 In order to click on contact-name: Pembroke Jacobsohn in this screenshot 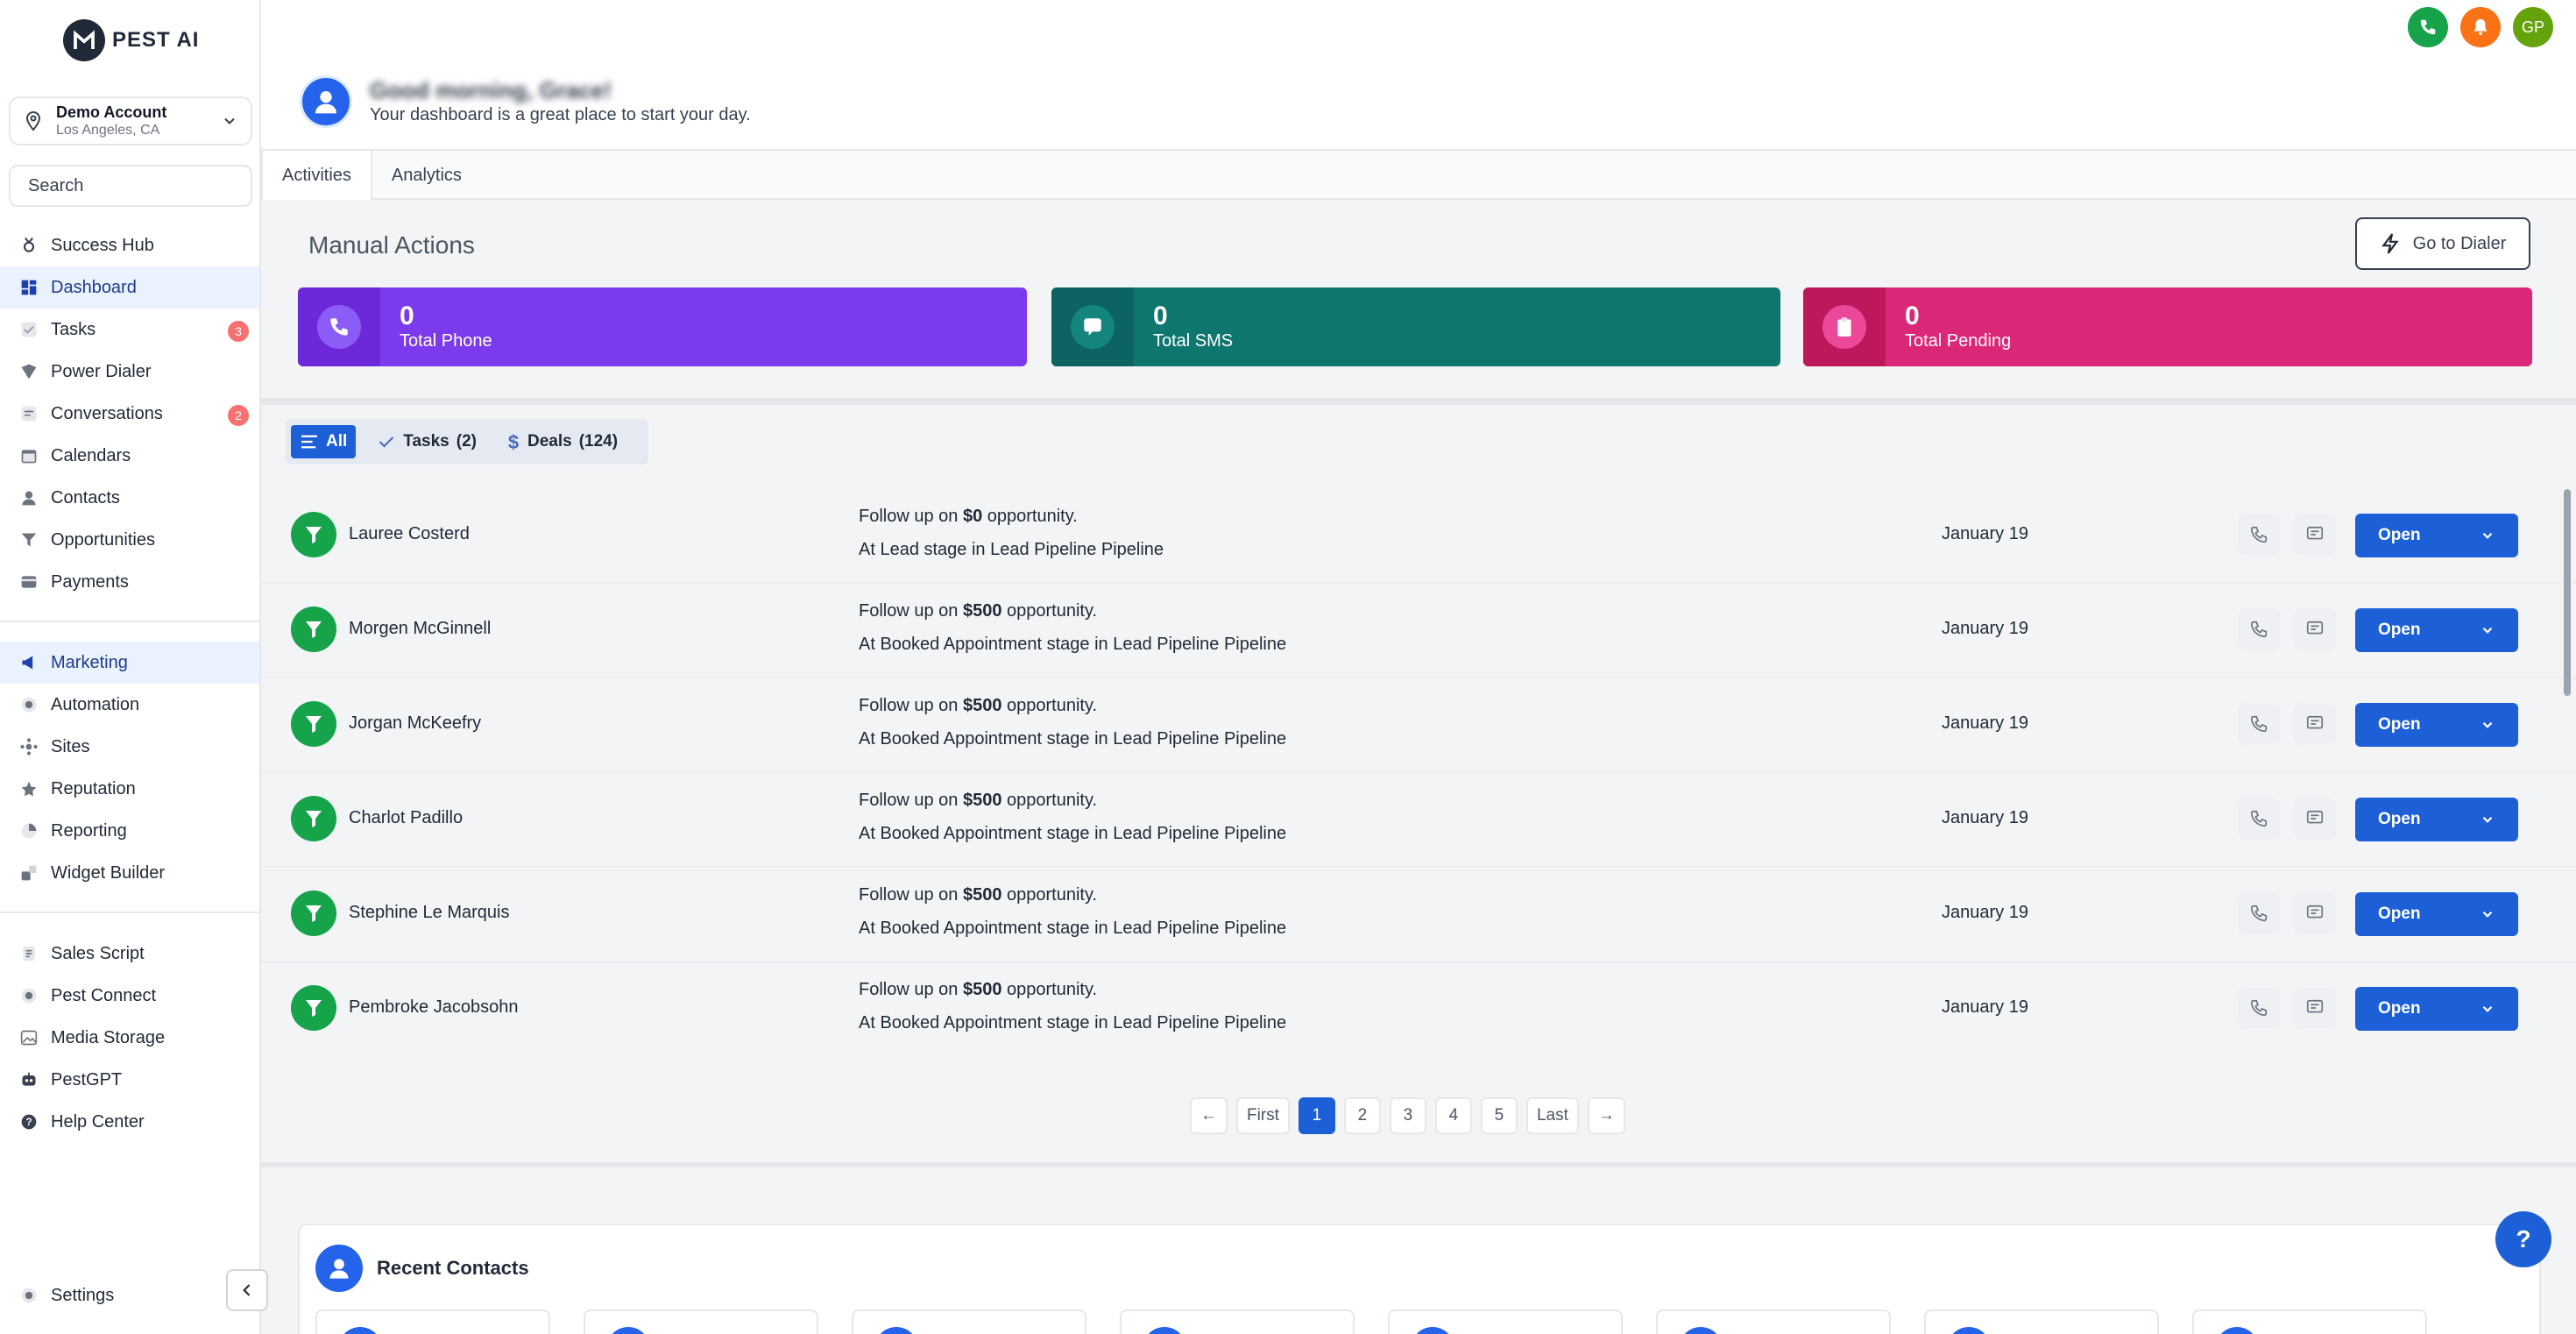, I will do `click(433, 1007)`.